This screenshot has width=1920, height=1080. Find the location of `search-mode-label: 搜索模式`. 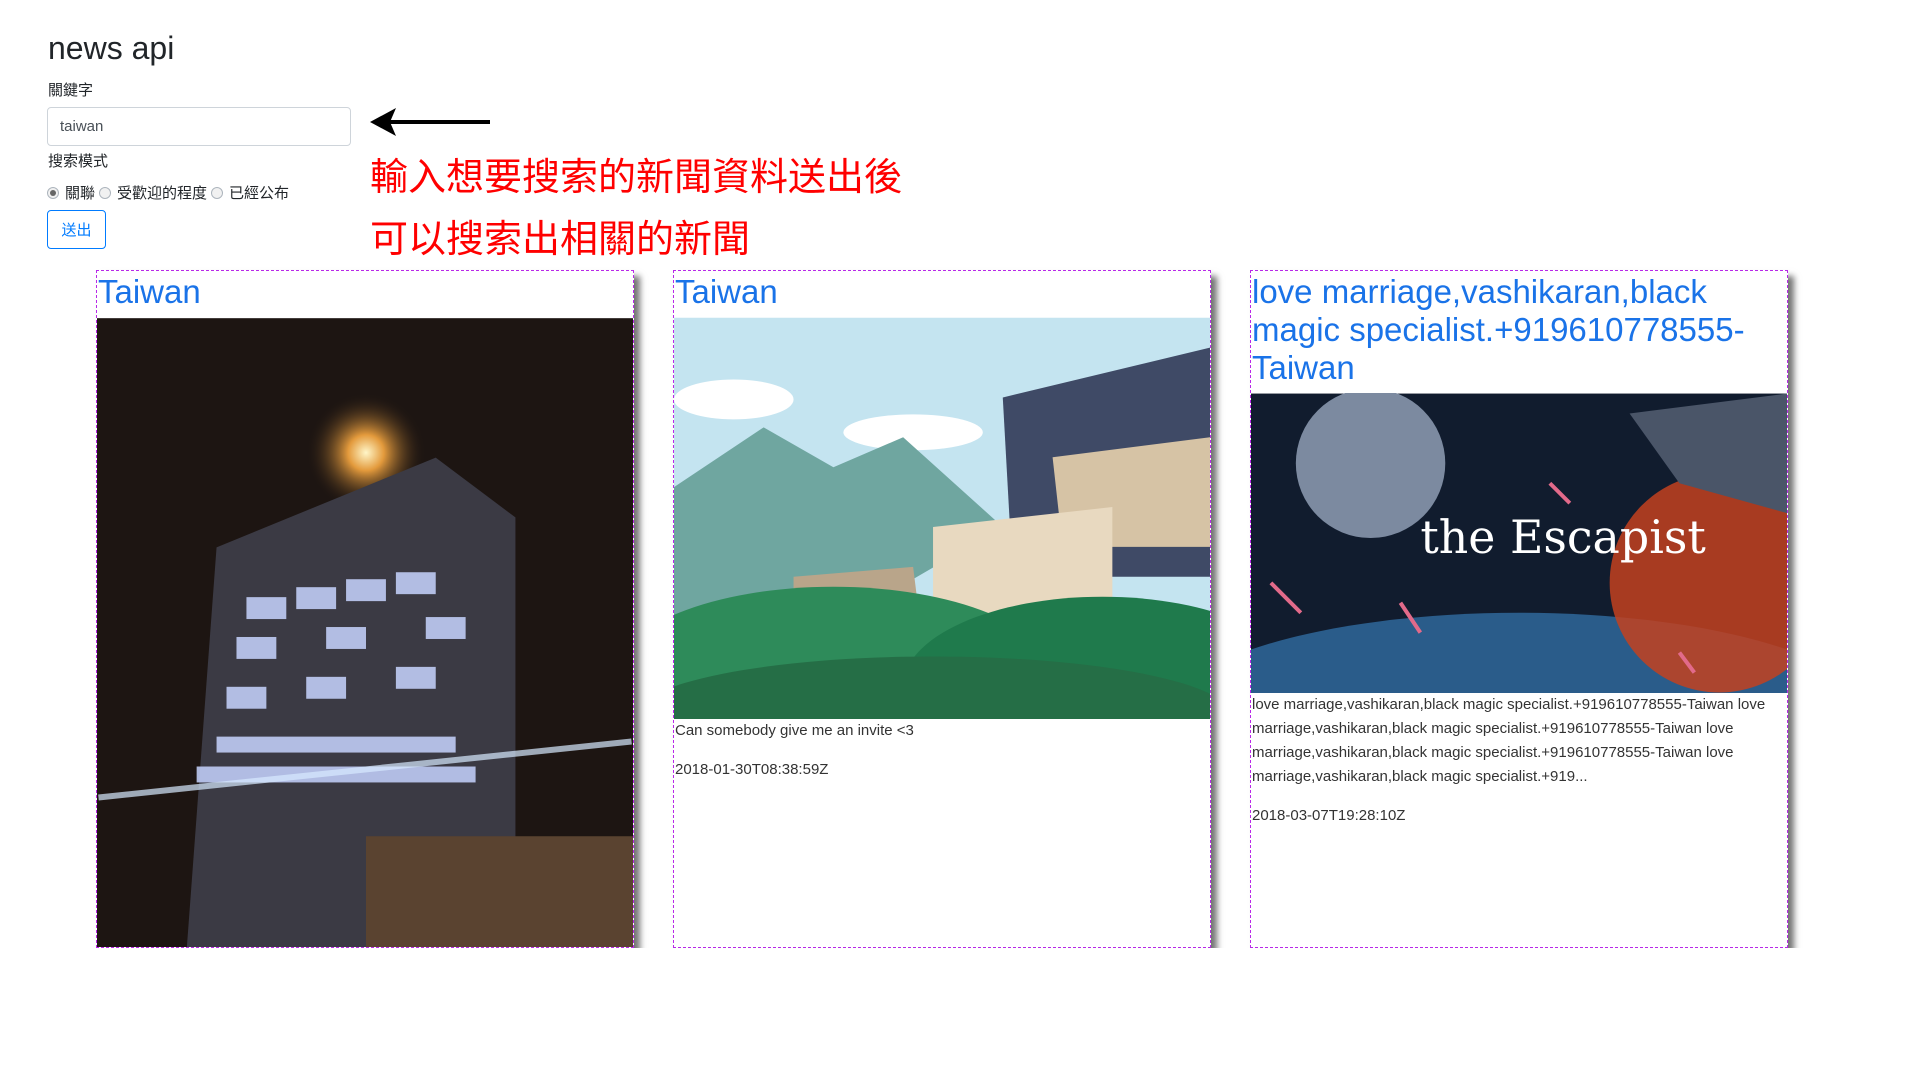

search-mode-label: 搜索模式 is located at coordinates (78, 161).